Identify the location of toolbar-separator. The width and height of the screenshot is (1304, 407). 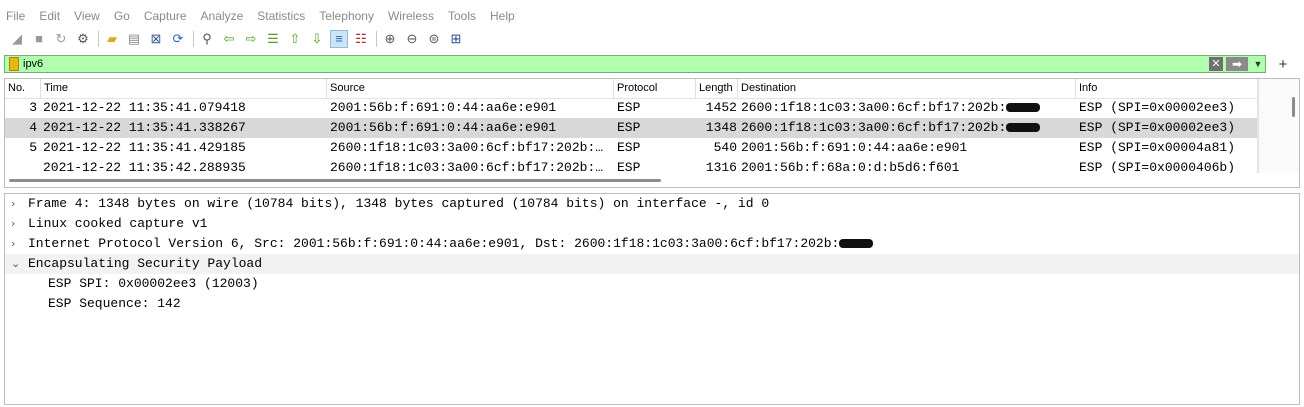
(193, 39).